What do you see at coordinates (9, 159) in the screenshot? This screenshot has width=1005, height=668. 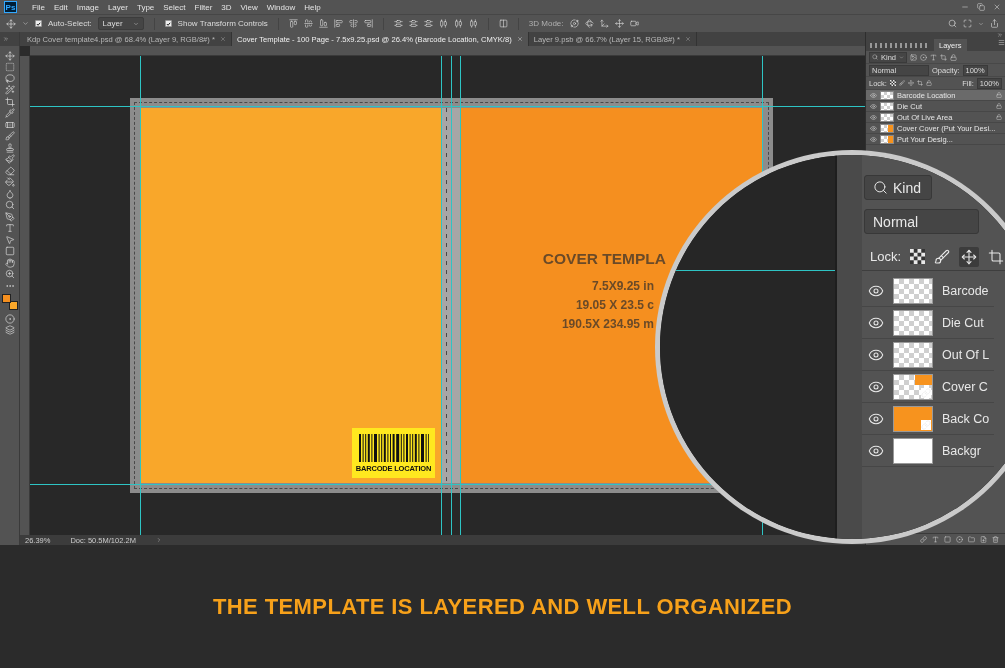 I see `paintbrush-icon` at bounding box center [9, 159].